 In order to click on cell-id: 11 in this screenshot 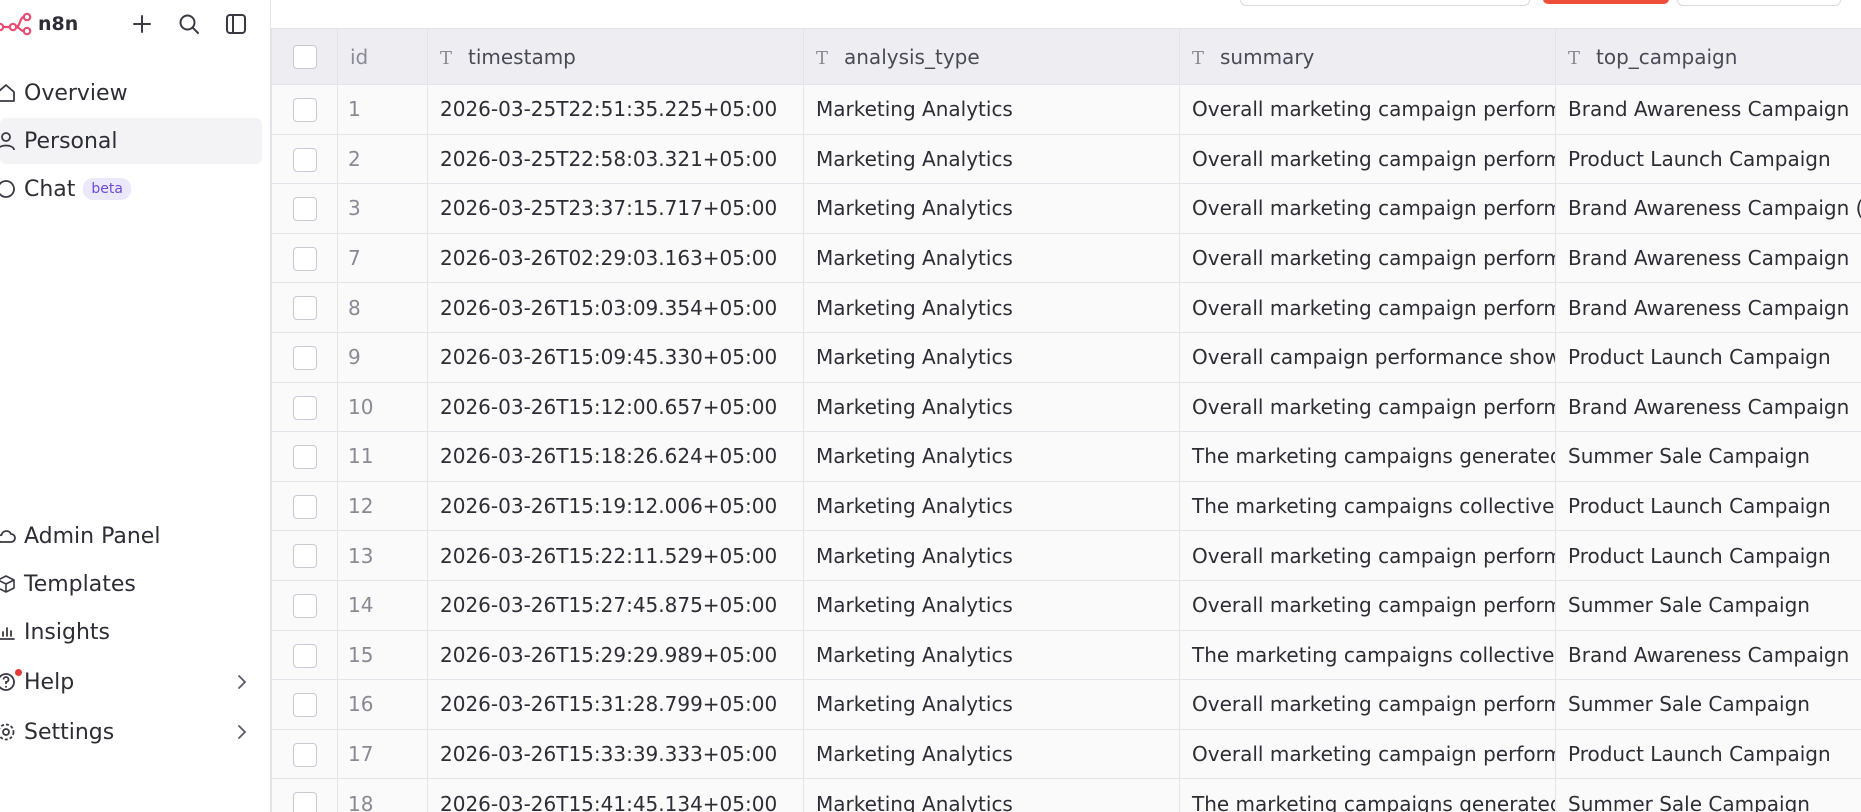, I will do `click(382, 456)`.